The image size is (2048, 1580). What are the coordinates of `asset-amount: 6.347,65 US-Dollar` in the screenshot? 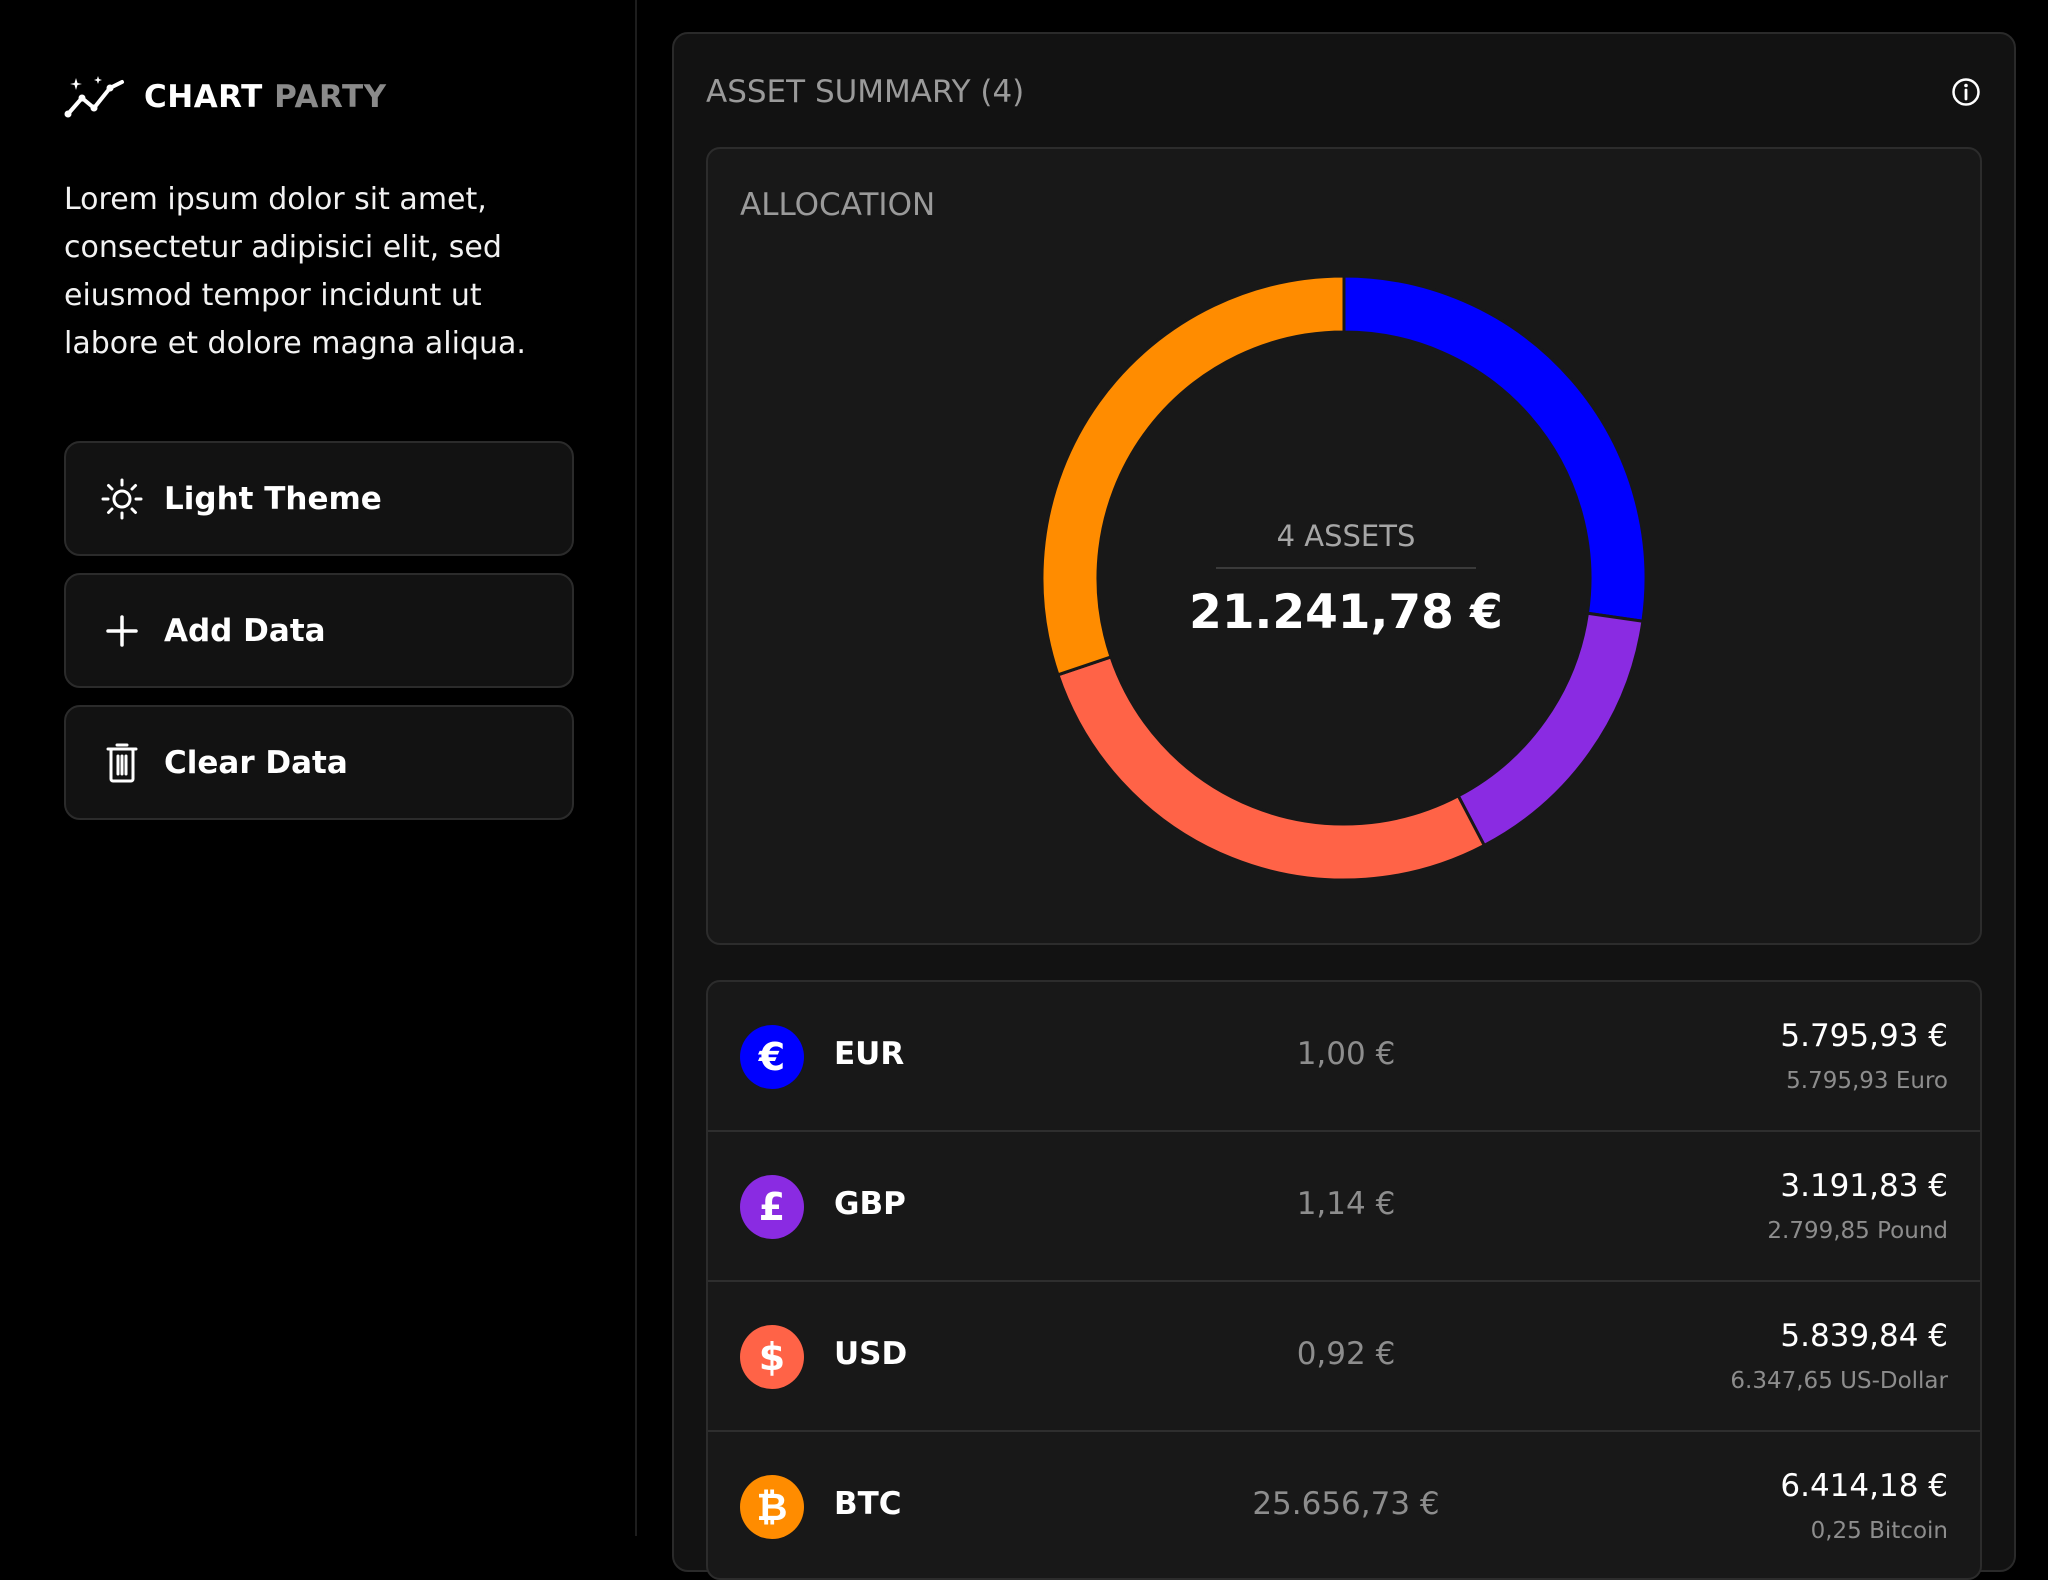 It's located at (1839, 1381).